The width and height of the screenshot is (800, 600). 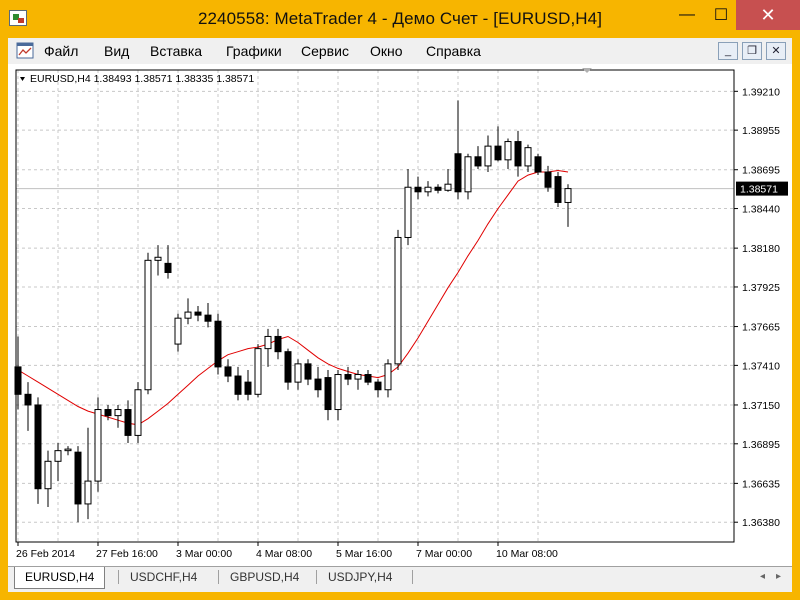 What do you see at coordinates (761, 288) in the screenshot?
I see `price-tick-label: 1.37925` at bounding box center [761, 288].